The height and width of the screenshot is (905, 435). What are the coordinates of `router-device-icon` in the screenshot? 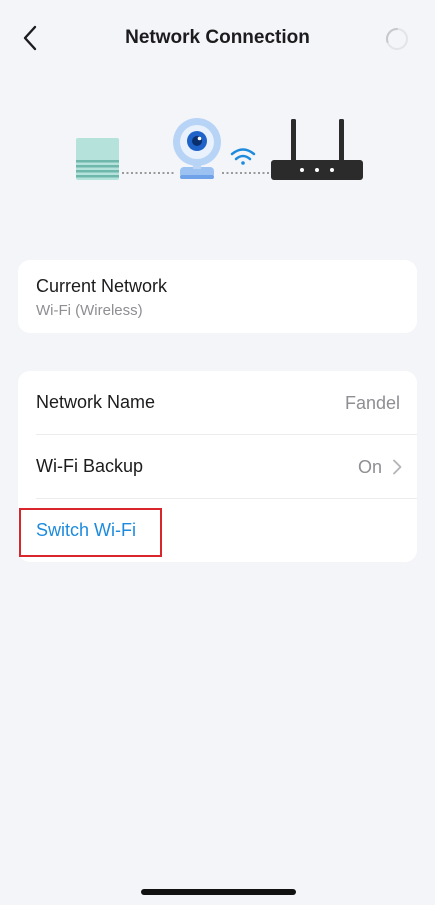 It's located at (317, 149).